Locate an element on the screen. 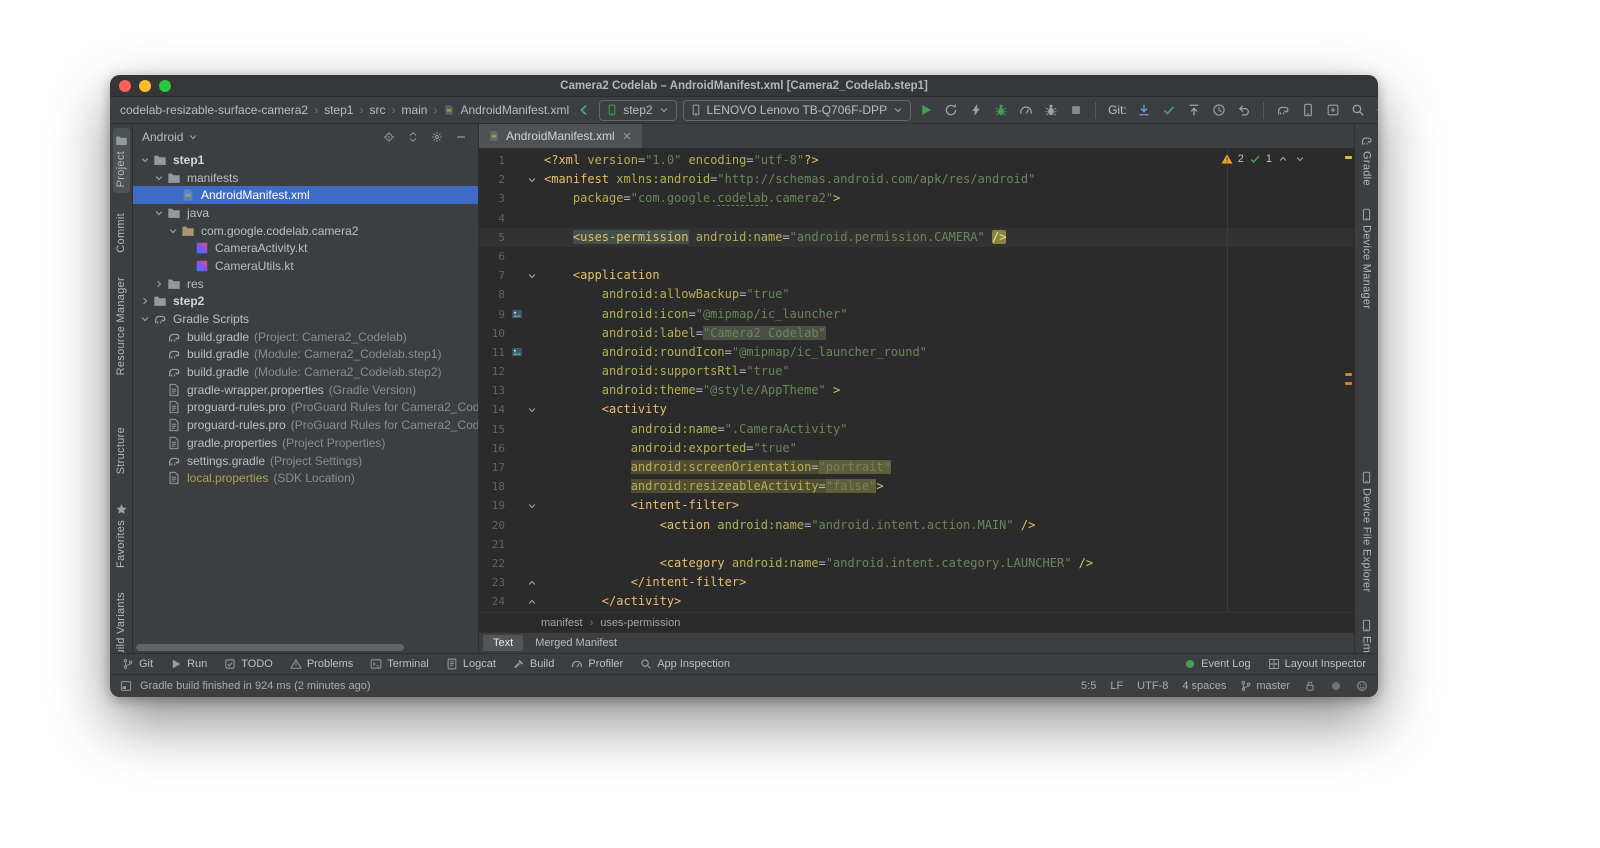  lock-icon is located at coordinates (1310, 686).